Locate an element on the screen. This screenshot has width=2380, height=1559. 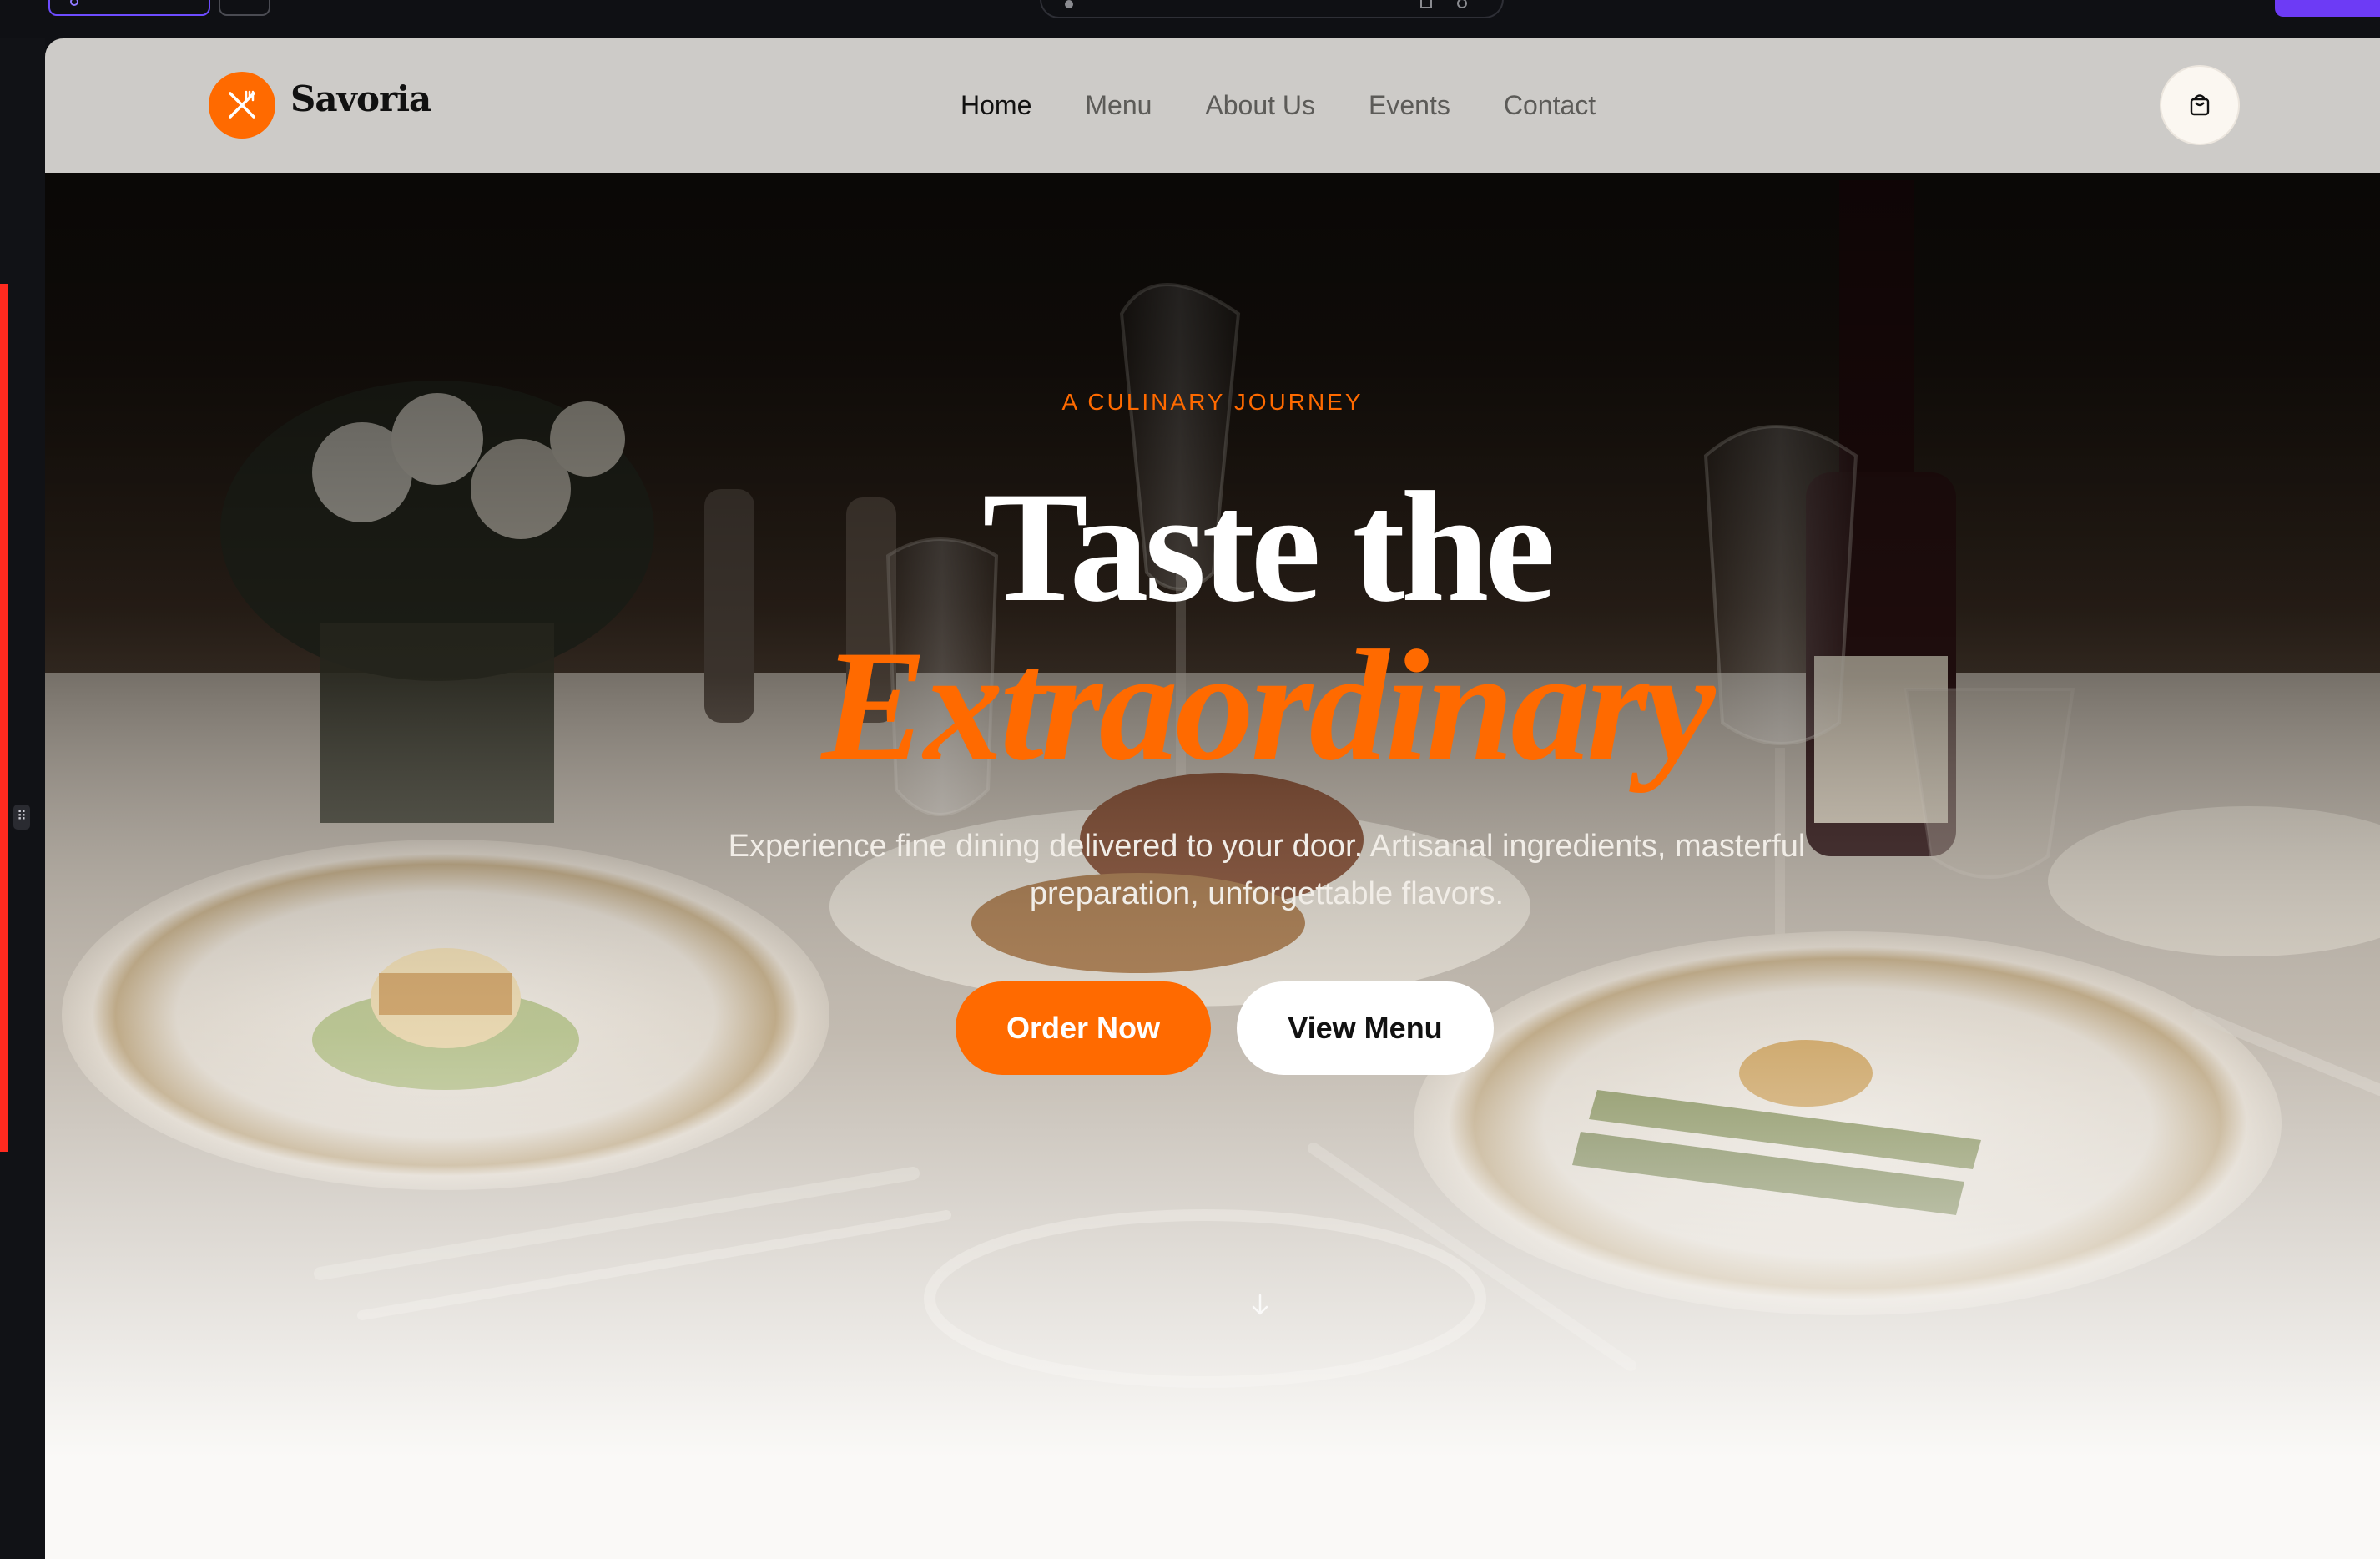
arrow-down-icon is located at coordinates (1260, 1306).